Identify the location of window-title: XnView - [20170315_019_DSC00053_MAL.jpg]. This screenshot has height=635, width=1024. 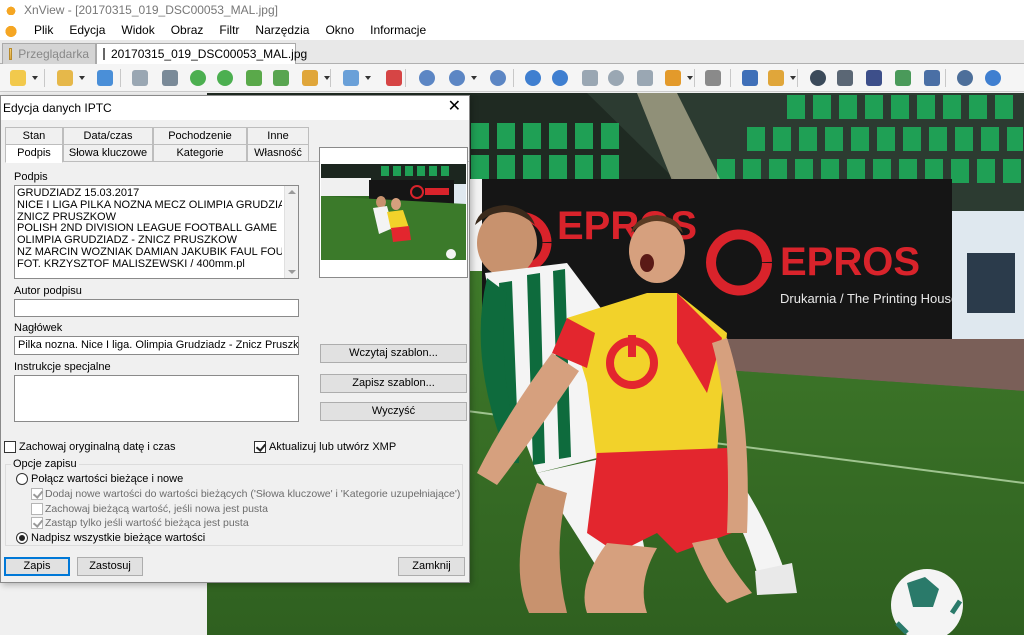
(151, 10).